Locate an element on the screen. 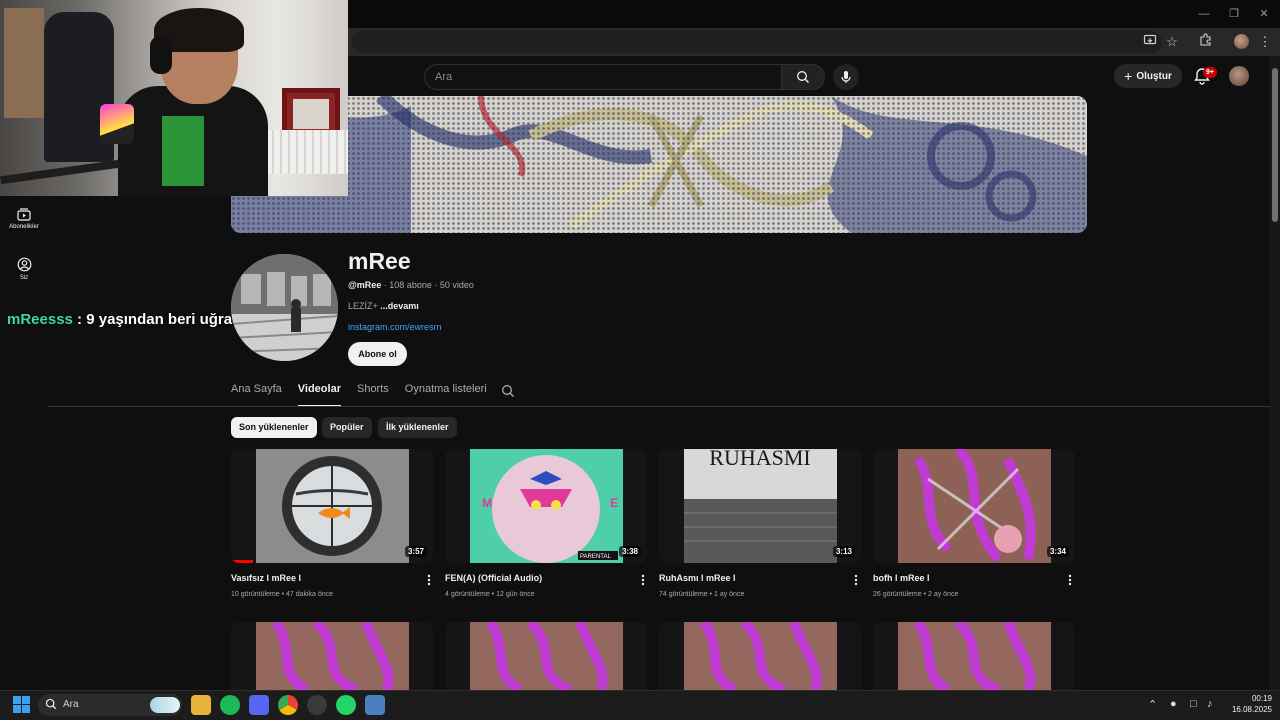 The width and height of the screenshot is (1280, 720). video-duration: 3:34 is located at coordinates (1057, 551).